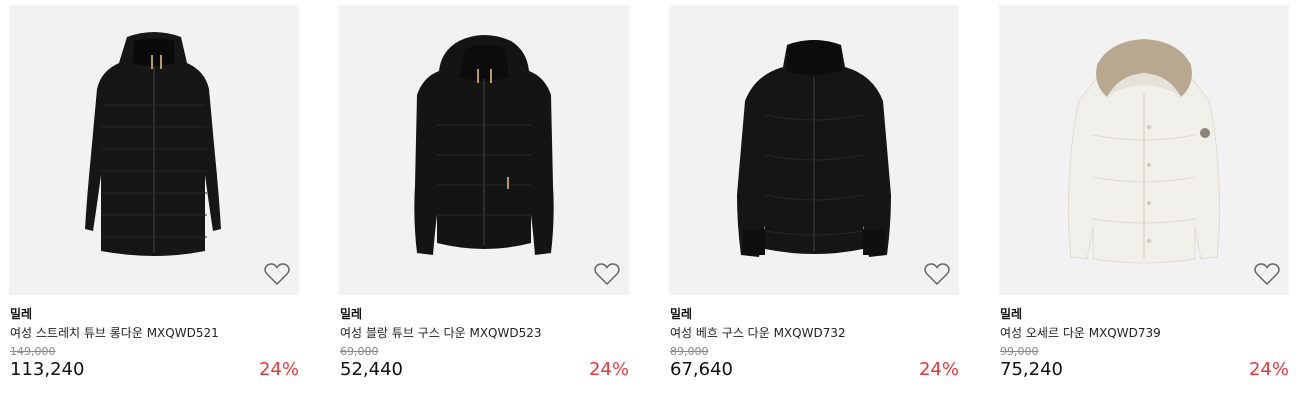 Image resolution: width=1302 pixels, height=409 pixels. What do you see at coordinates (814, 333) in the screenshot?
I see `product-name: 여성 베흐 구스 다운 MXQWD732` at bounding box center [814, 333].